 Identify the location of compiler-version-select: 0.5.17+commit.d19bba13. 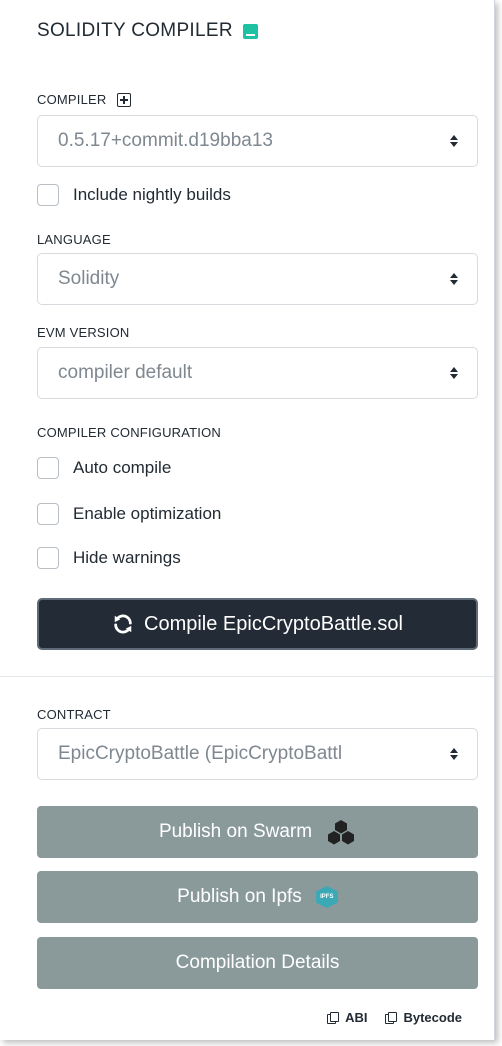
(257, 141).